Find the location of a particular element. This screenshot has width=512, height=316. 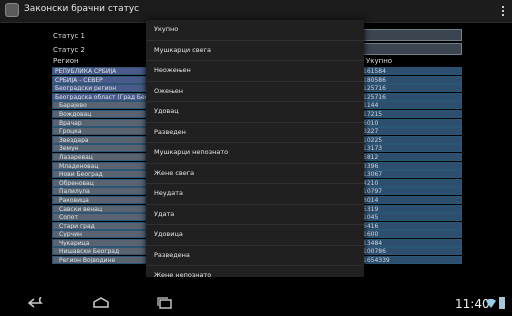

battery-icon is located at coordinates (502, 303).